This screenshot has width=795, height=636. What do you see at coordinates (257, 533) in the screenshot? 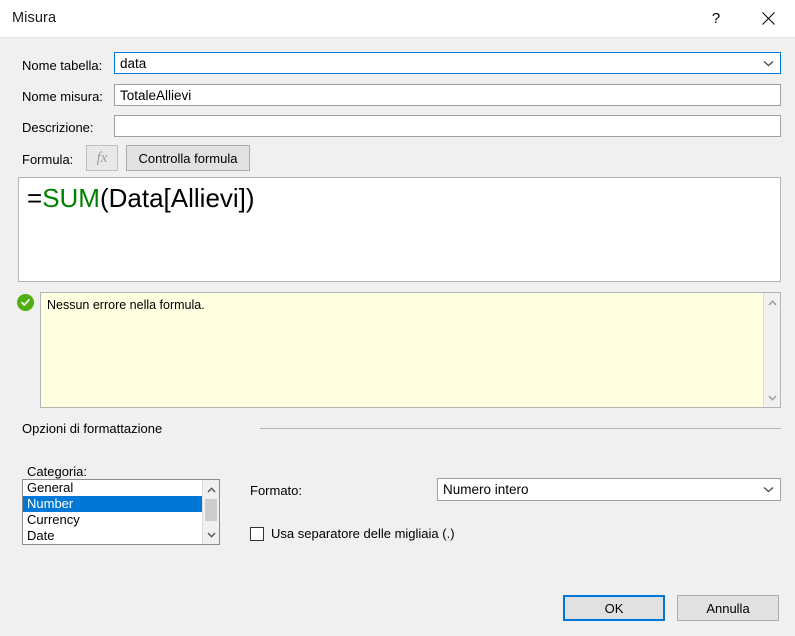
I see `thousands-separator-checkbox` at bounding box center [257, 533].